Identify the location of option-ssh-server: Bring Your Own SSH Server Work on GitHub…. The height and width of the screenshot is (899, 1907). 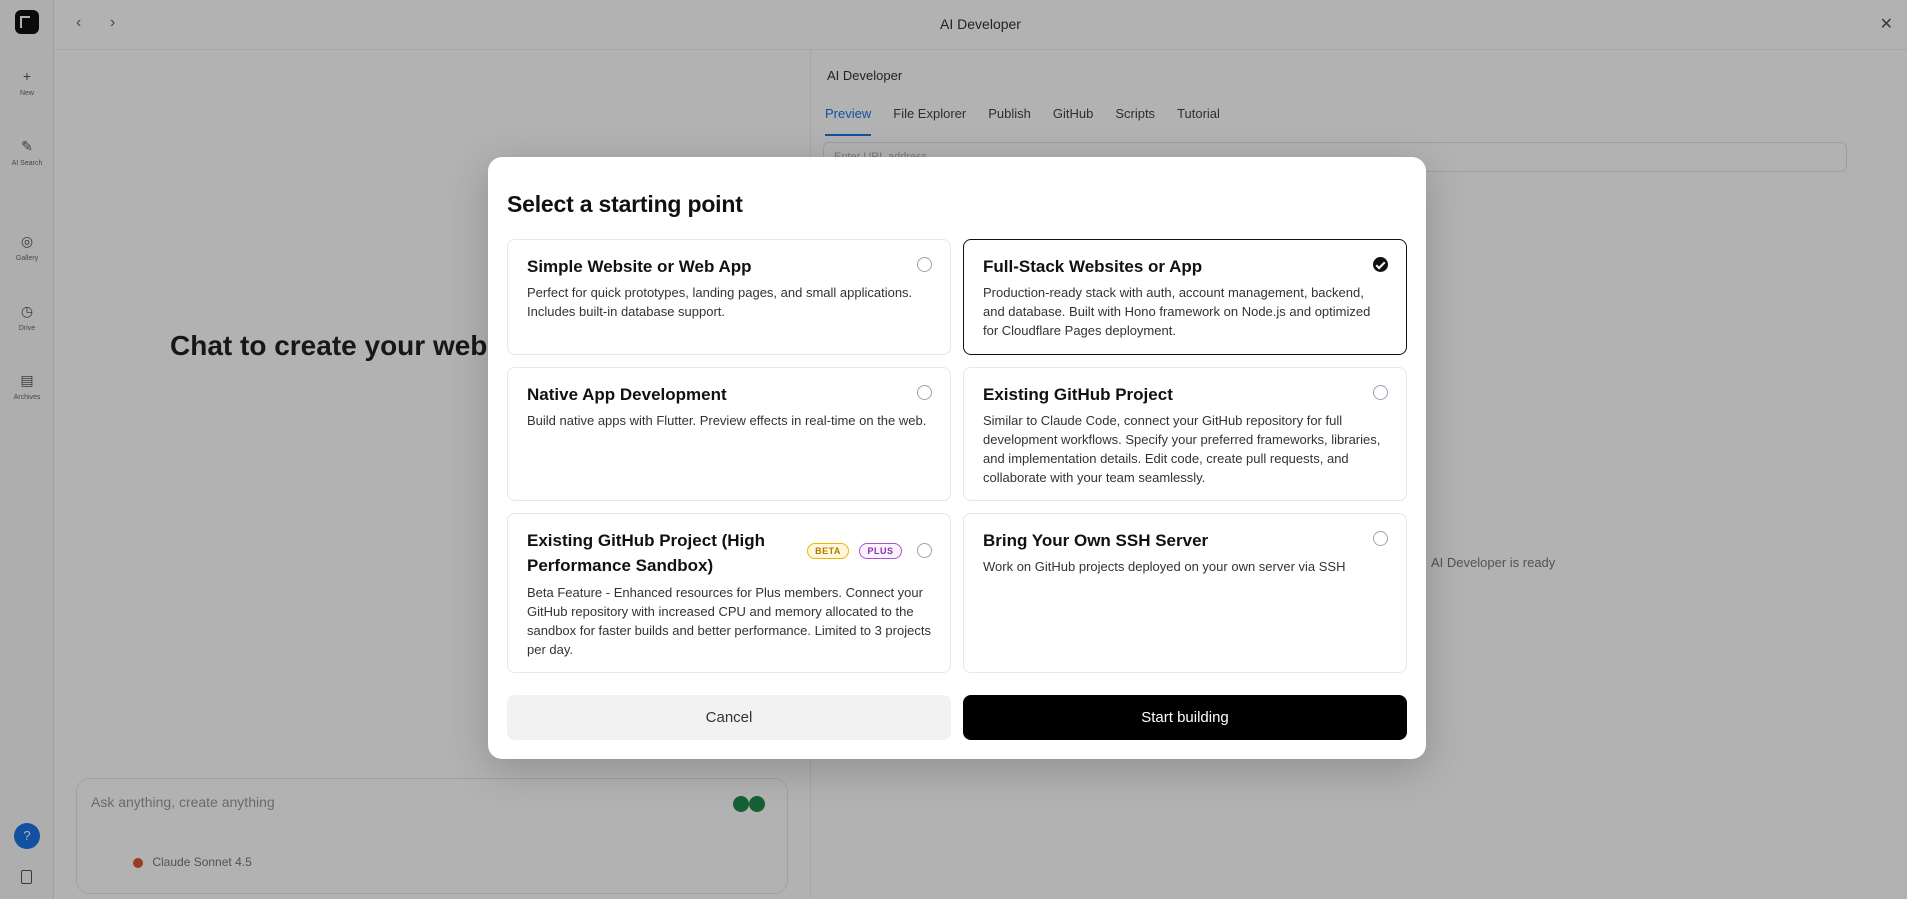
(1185, 593).